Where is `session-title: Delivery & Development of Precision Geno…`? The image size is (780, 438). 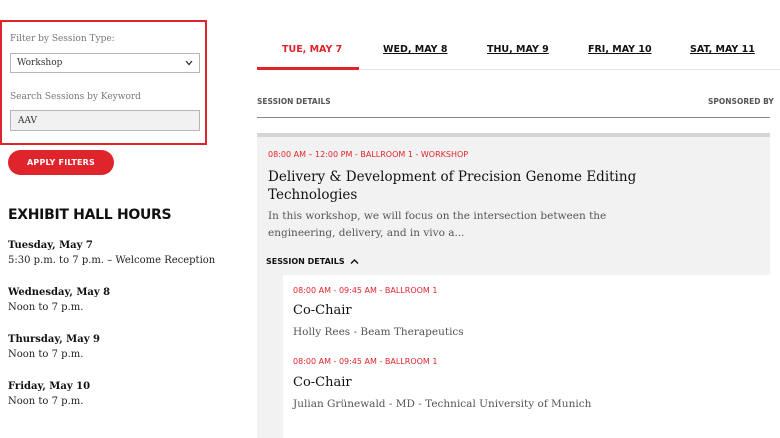
session-title: Delivery & Development of Precision Geno… is located at coordinates (458, 186).